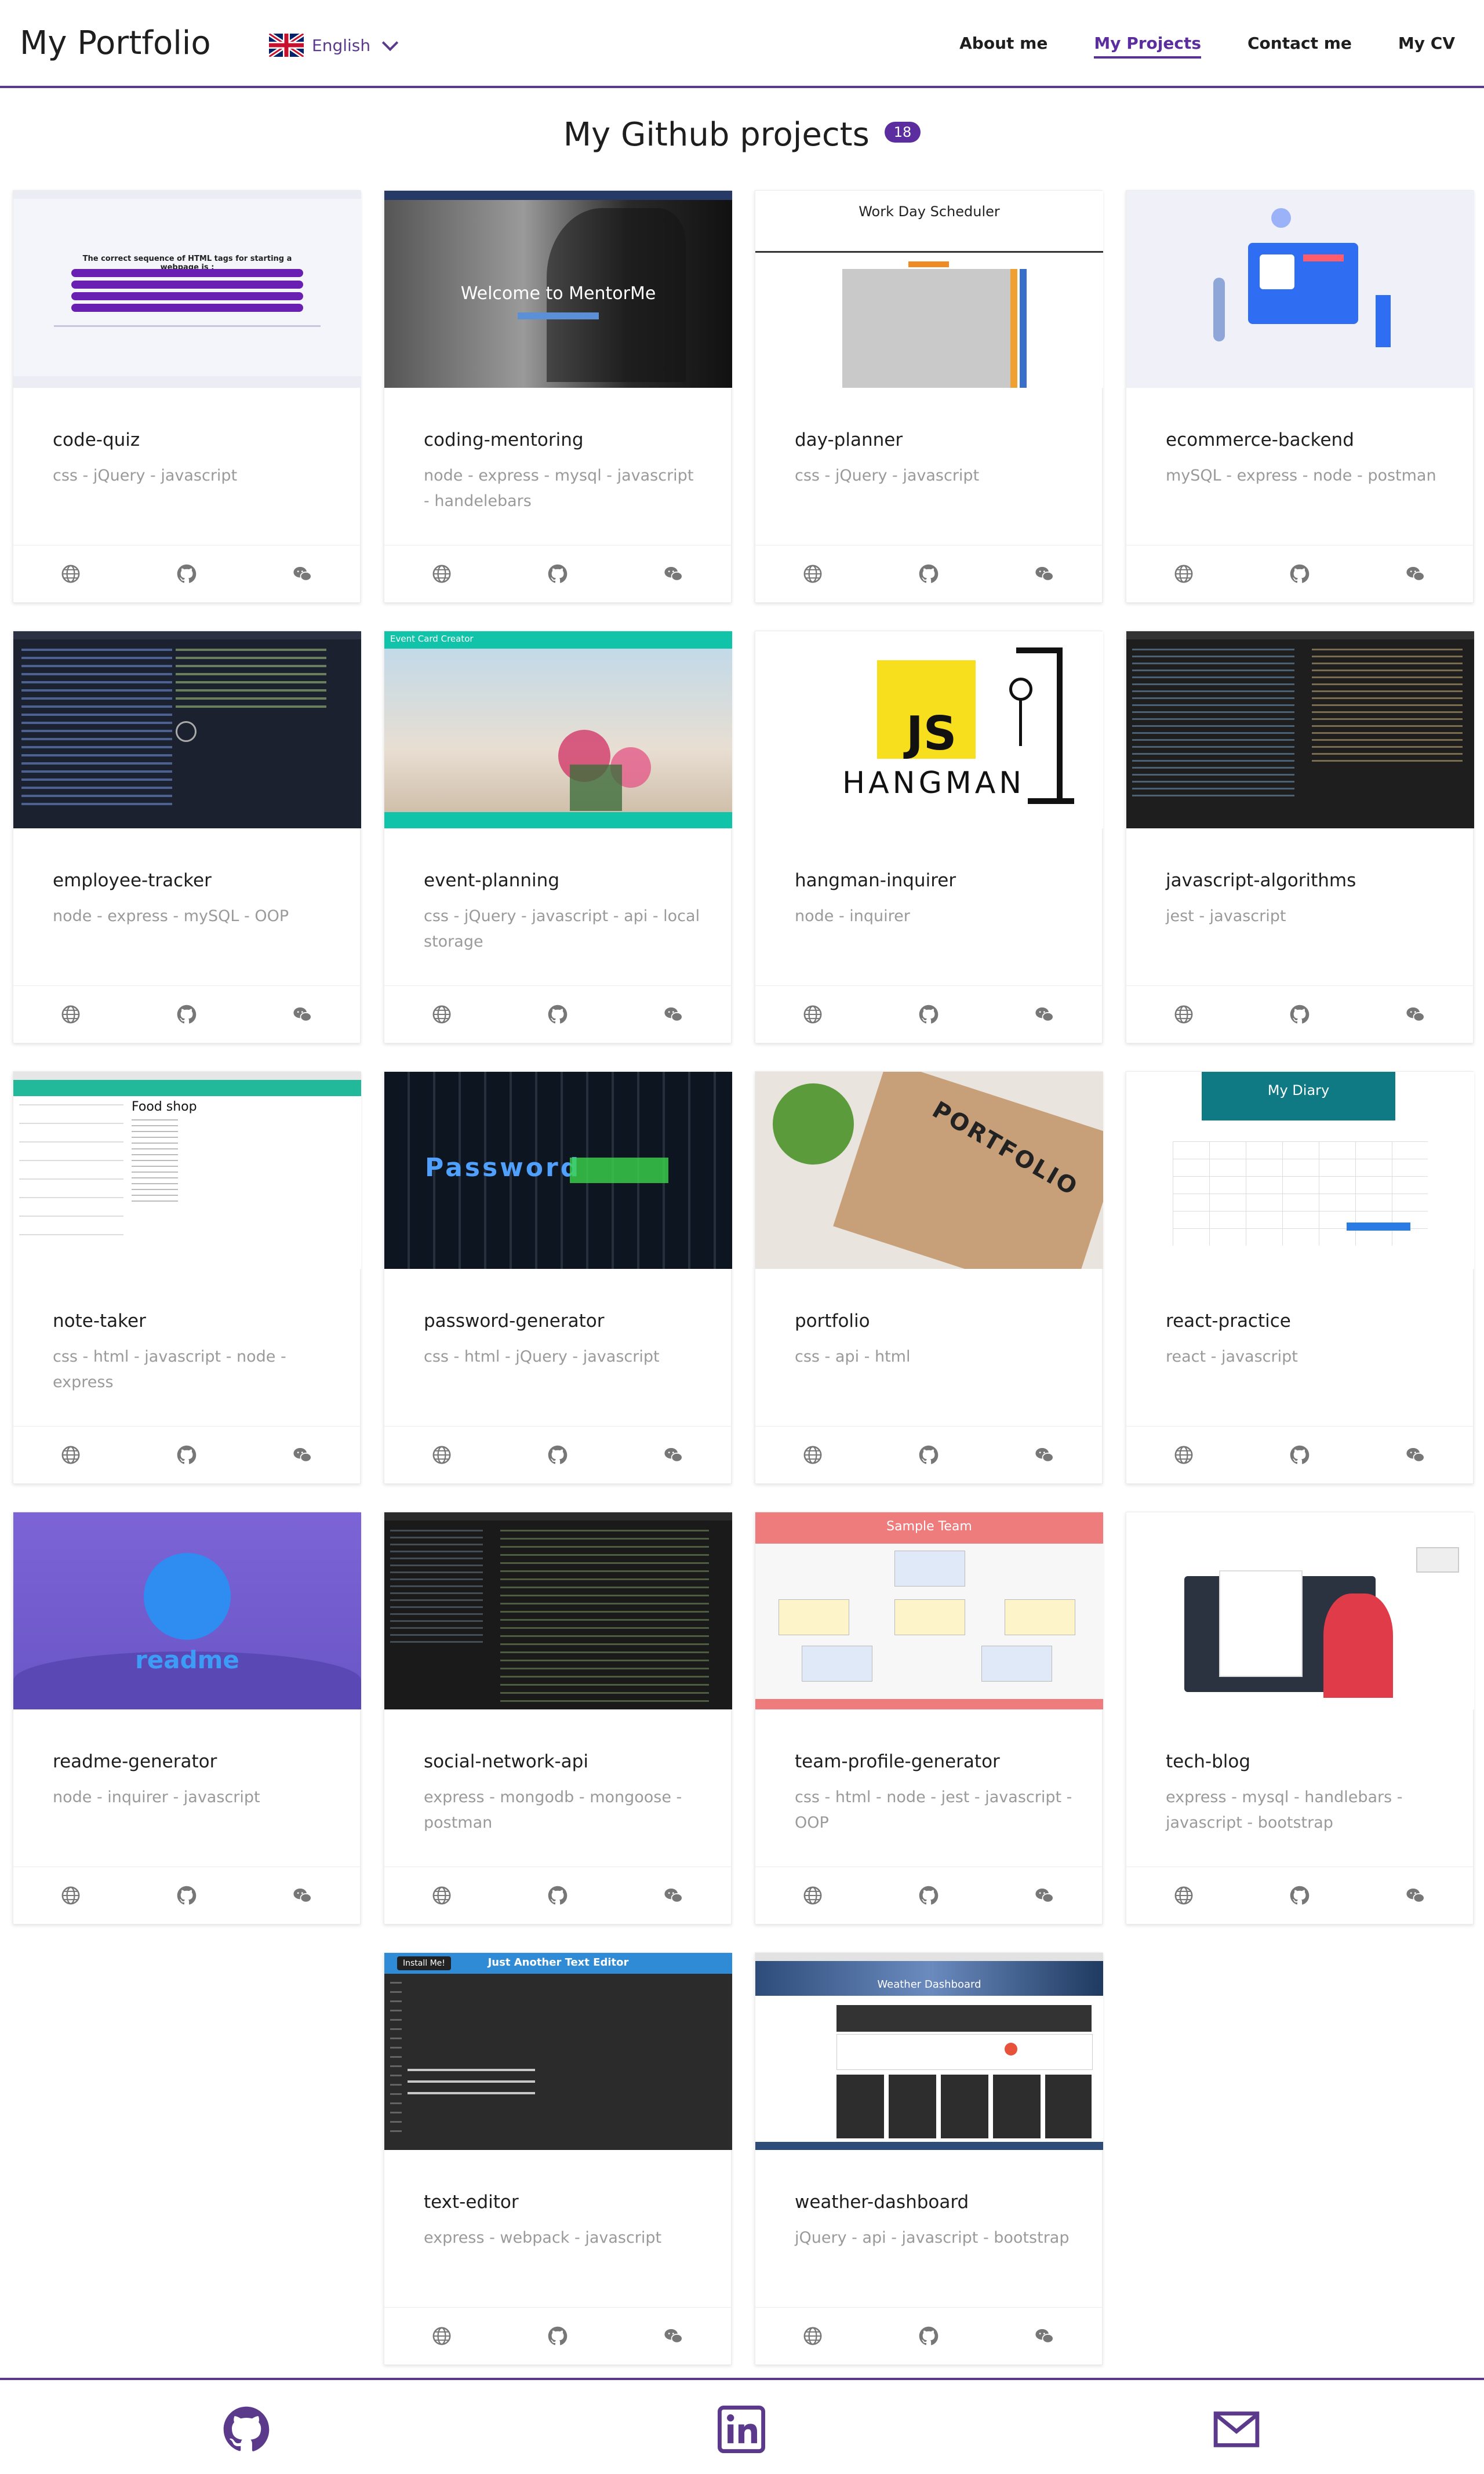  Describe the element at coordinates (558, 729) in the screenshot. I see `project-thumbnail: Event Card Creator` at that location.